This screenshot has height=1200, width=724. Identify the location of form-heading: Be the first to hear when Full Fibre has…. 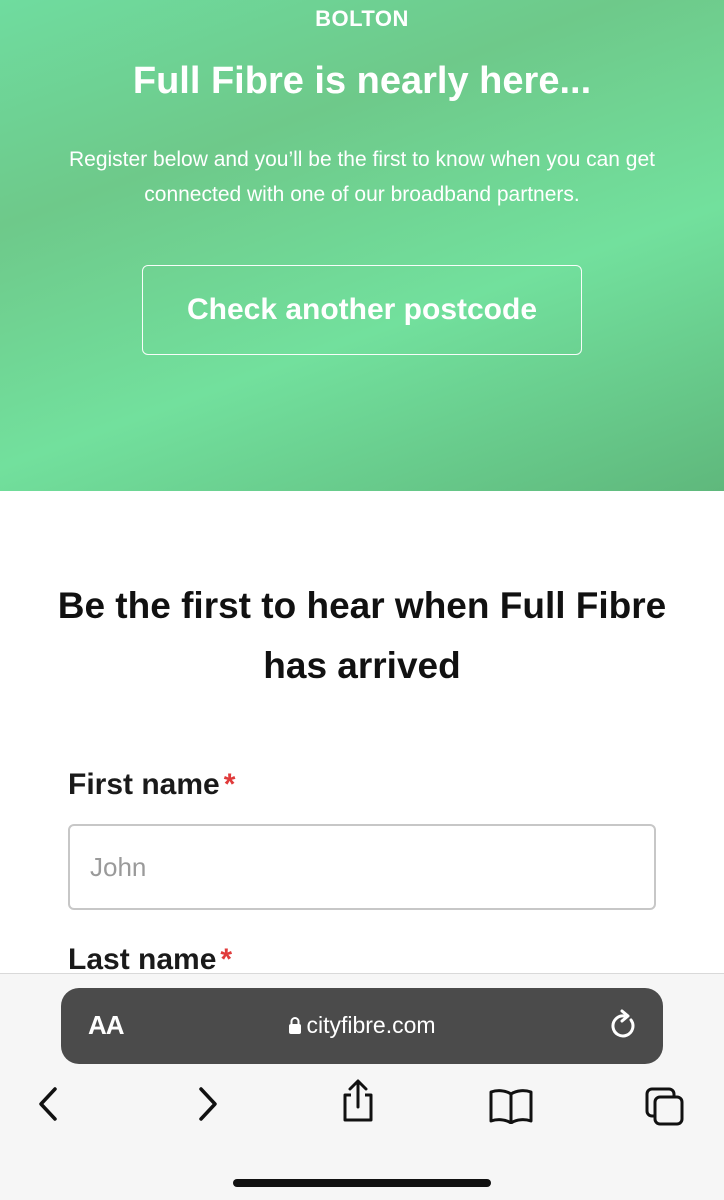
(362, 635).